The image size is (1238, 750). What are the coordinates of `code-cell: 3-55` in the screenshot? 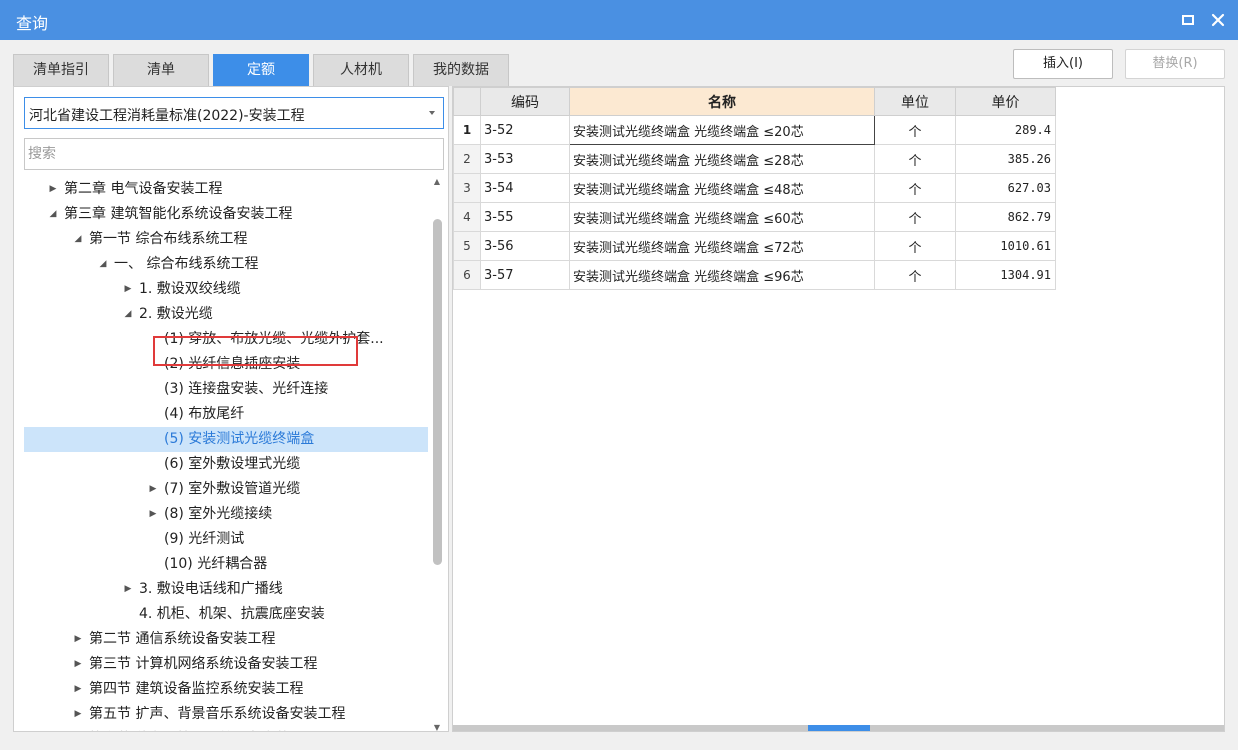 It's located at (525, 217).